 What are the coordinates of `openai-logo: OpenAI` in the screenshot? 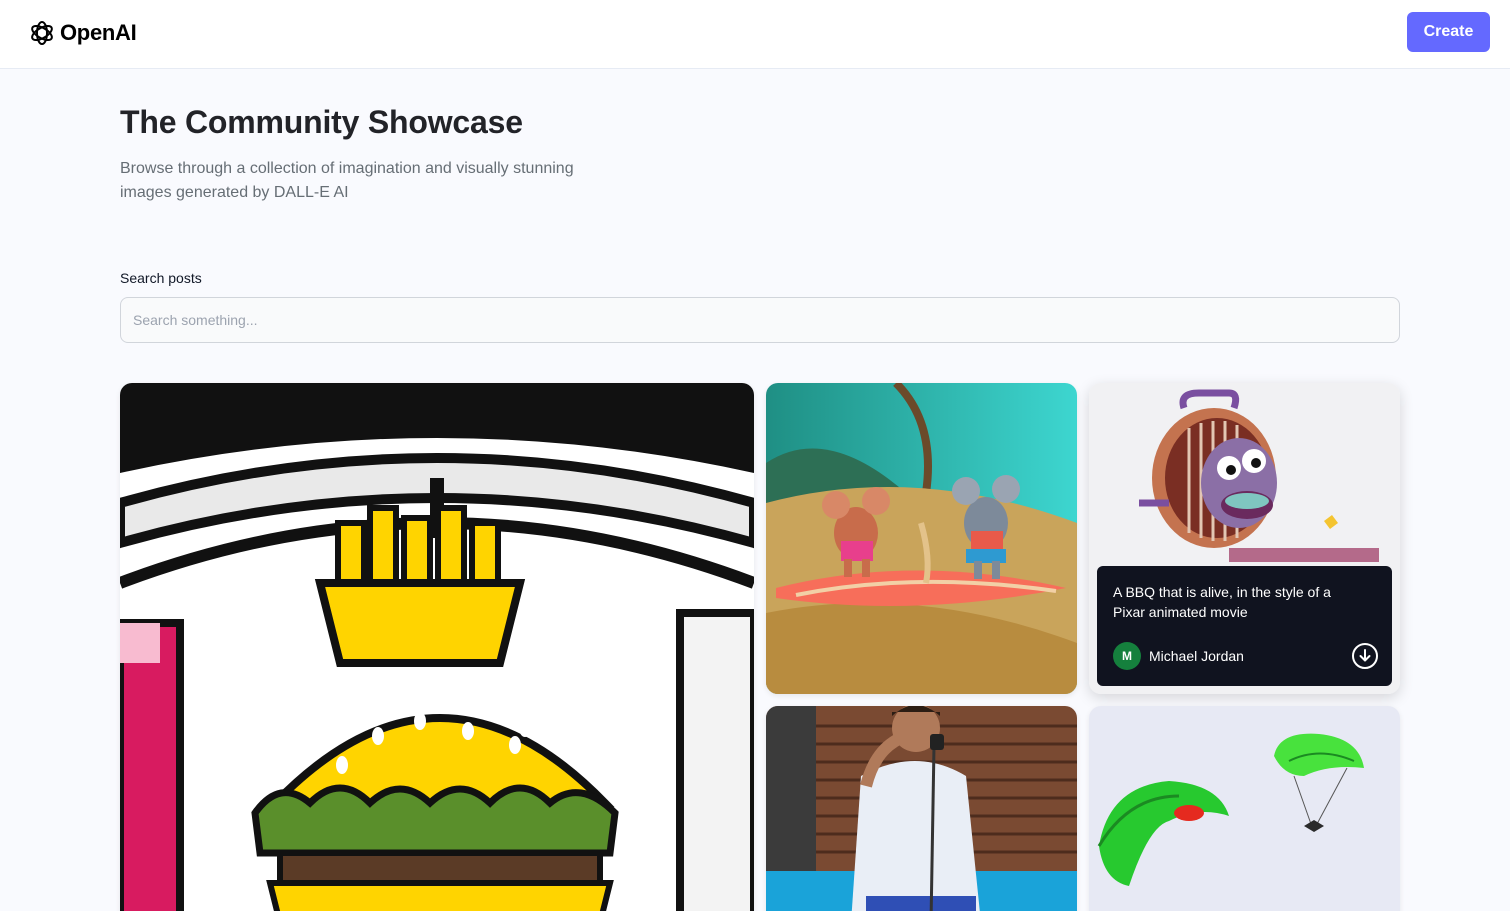 It's located at (82, 33).